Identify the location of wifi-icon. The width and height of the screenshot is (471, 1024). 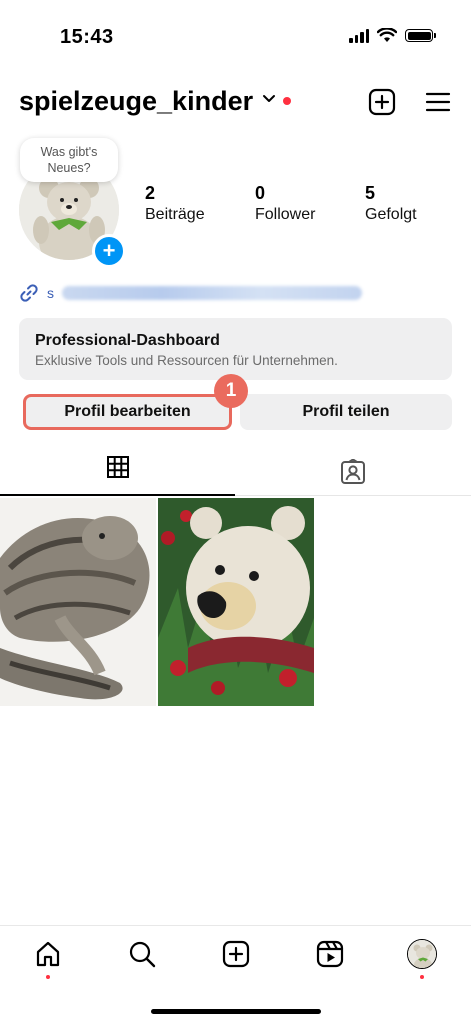
(387, 35).